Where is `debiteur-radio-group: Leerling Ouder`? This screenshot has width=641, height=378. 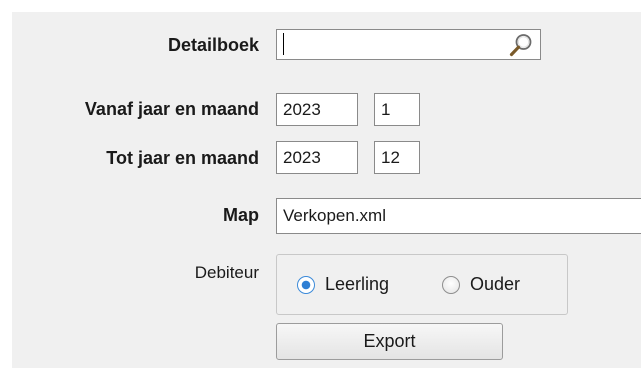
debiteur-radio-group: Leerling Ouder is located at coordinates (422, 284).